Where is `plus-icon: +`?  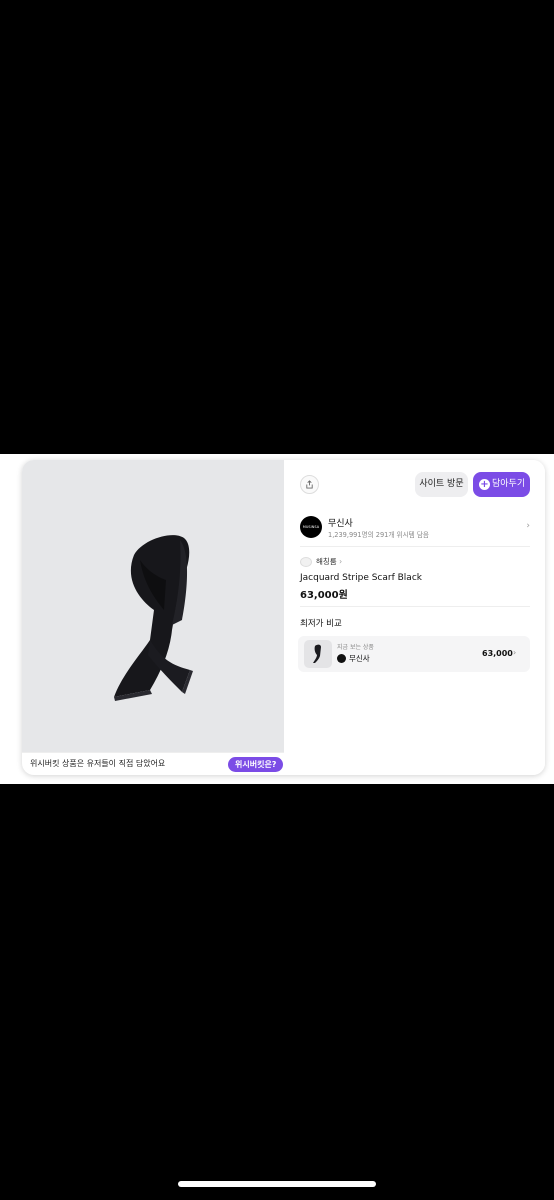 plus-icon: + is located at coordinates (484, 484).